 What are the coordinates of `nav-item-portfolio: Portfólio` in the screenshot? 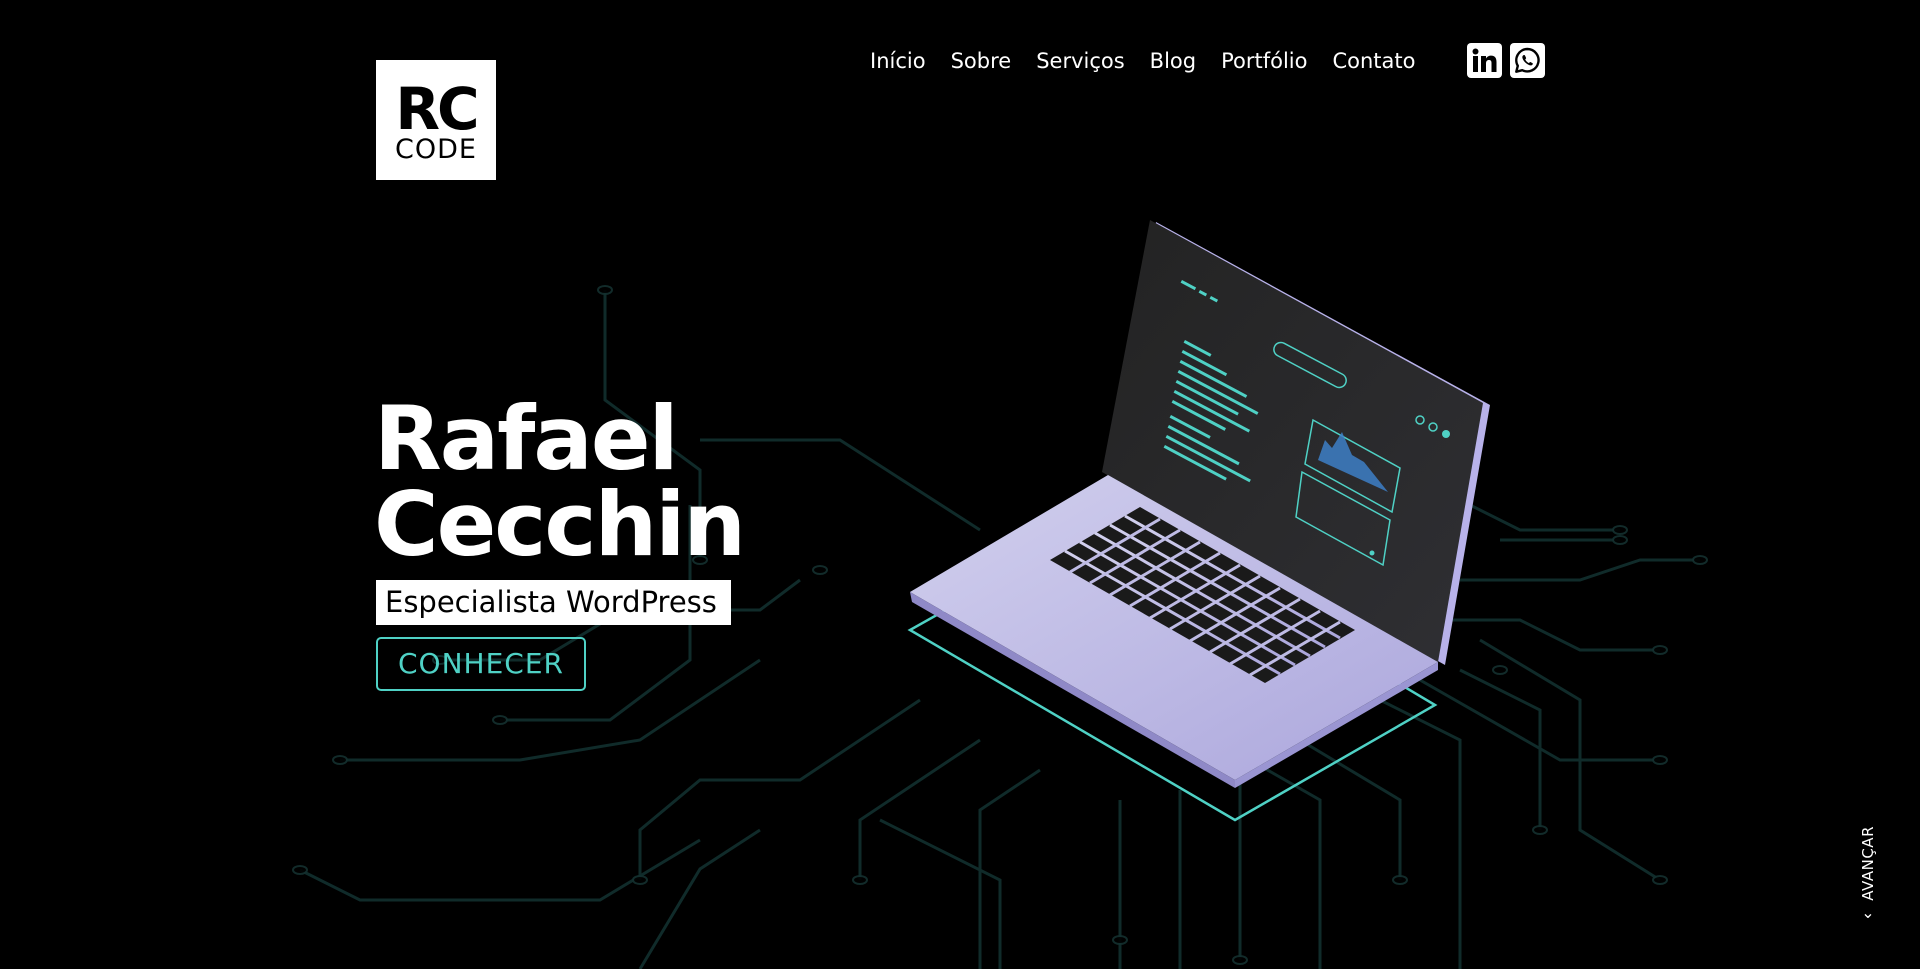 It's located at (1264, 61).